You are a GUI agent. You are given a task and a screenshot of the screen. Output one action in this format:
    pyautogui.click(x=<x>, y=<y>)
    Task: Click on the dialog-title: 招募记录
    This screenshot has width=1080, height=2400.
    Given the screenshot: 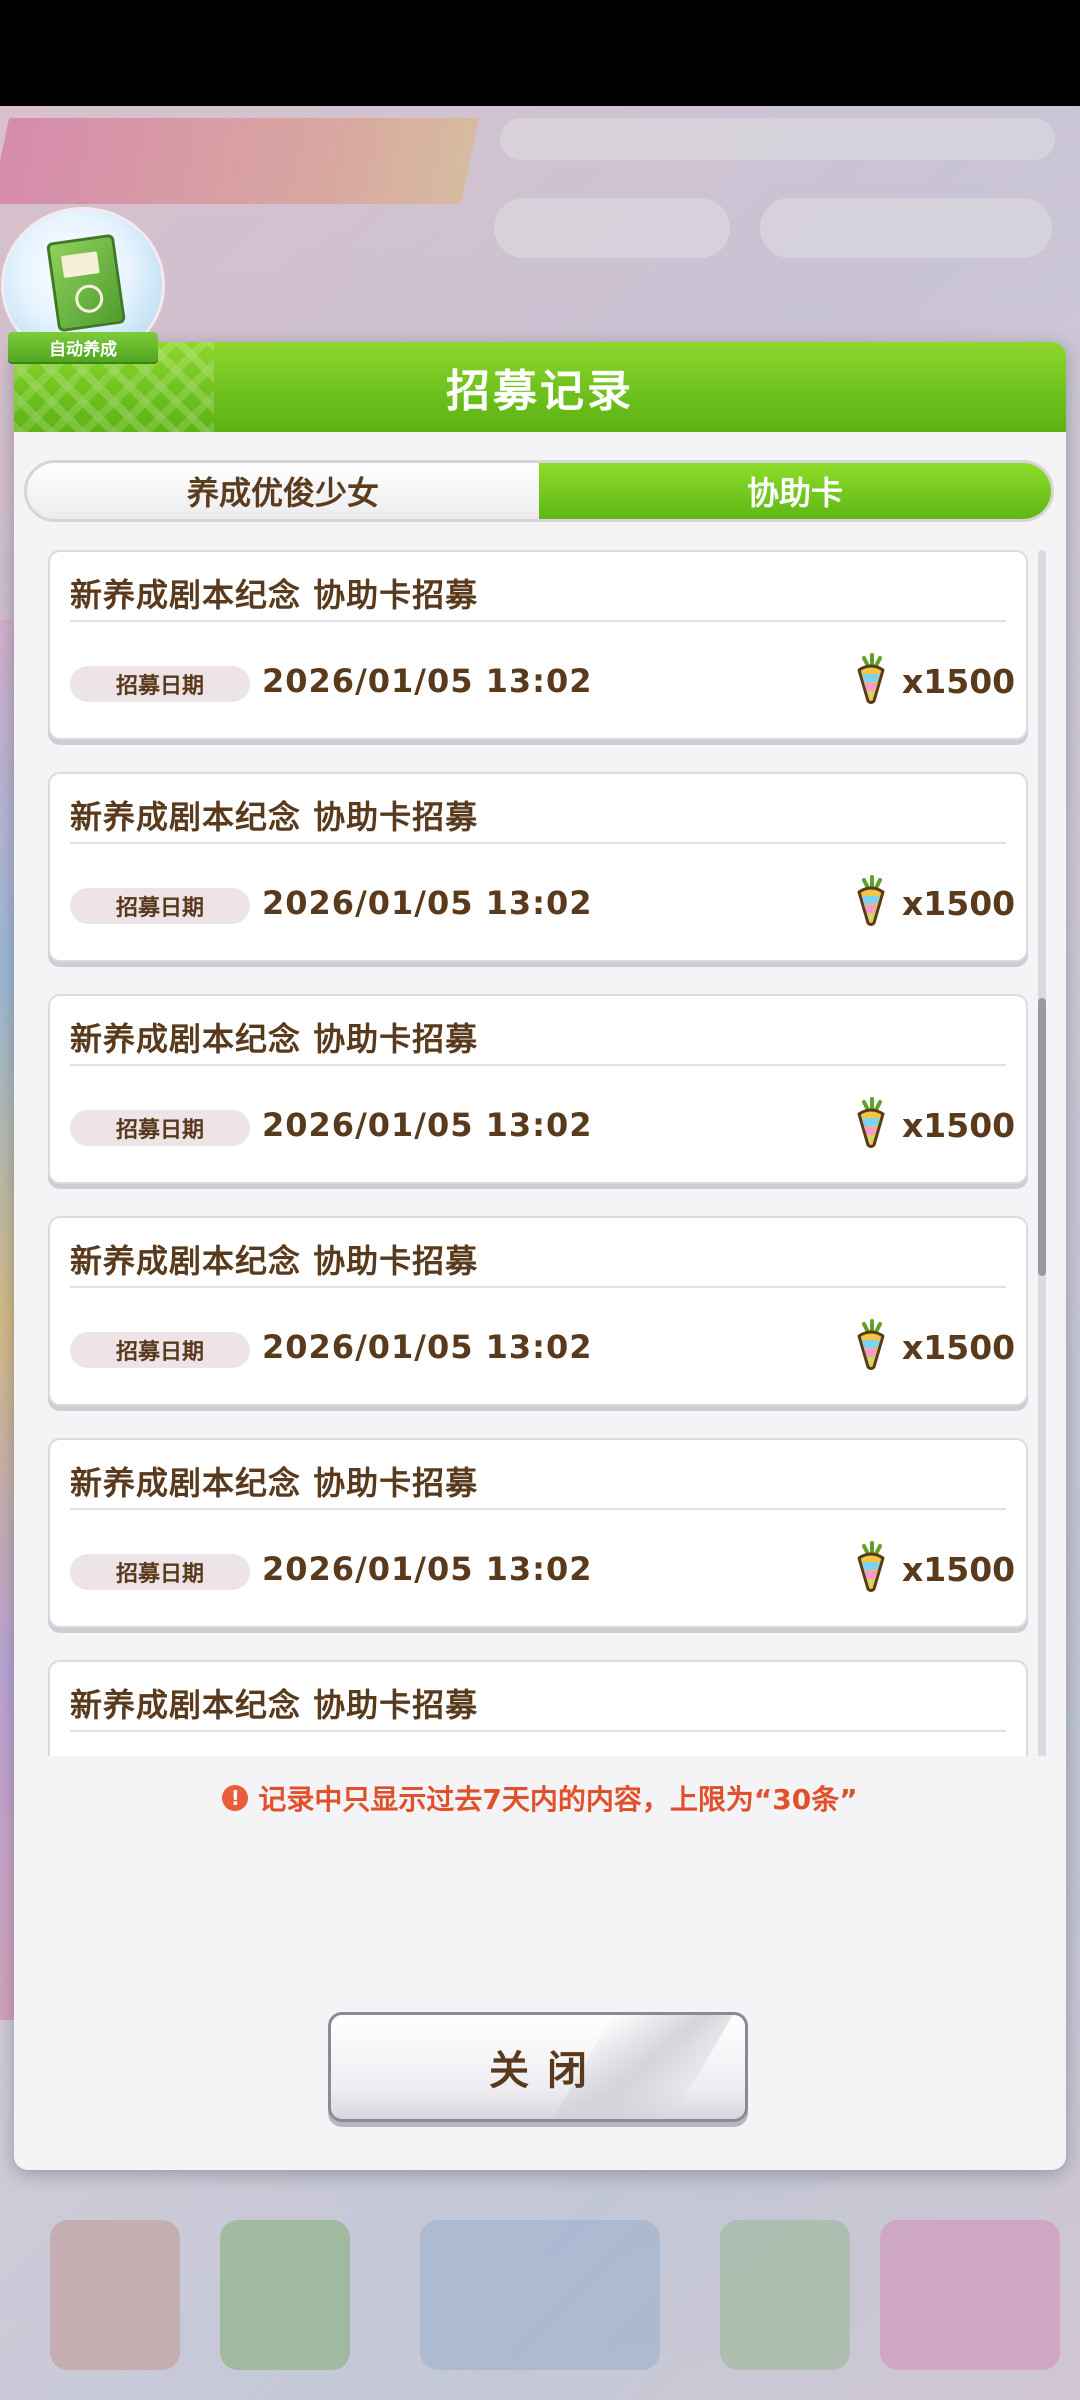 What is the action you would take?
    pyautogui.click(x=540, y=391)
    